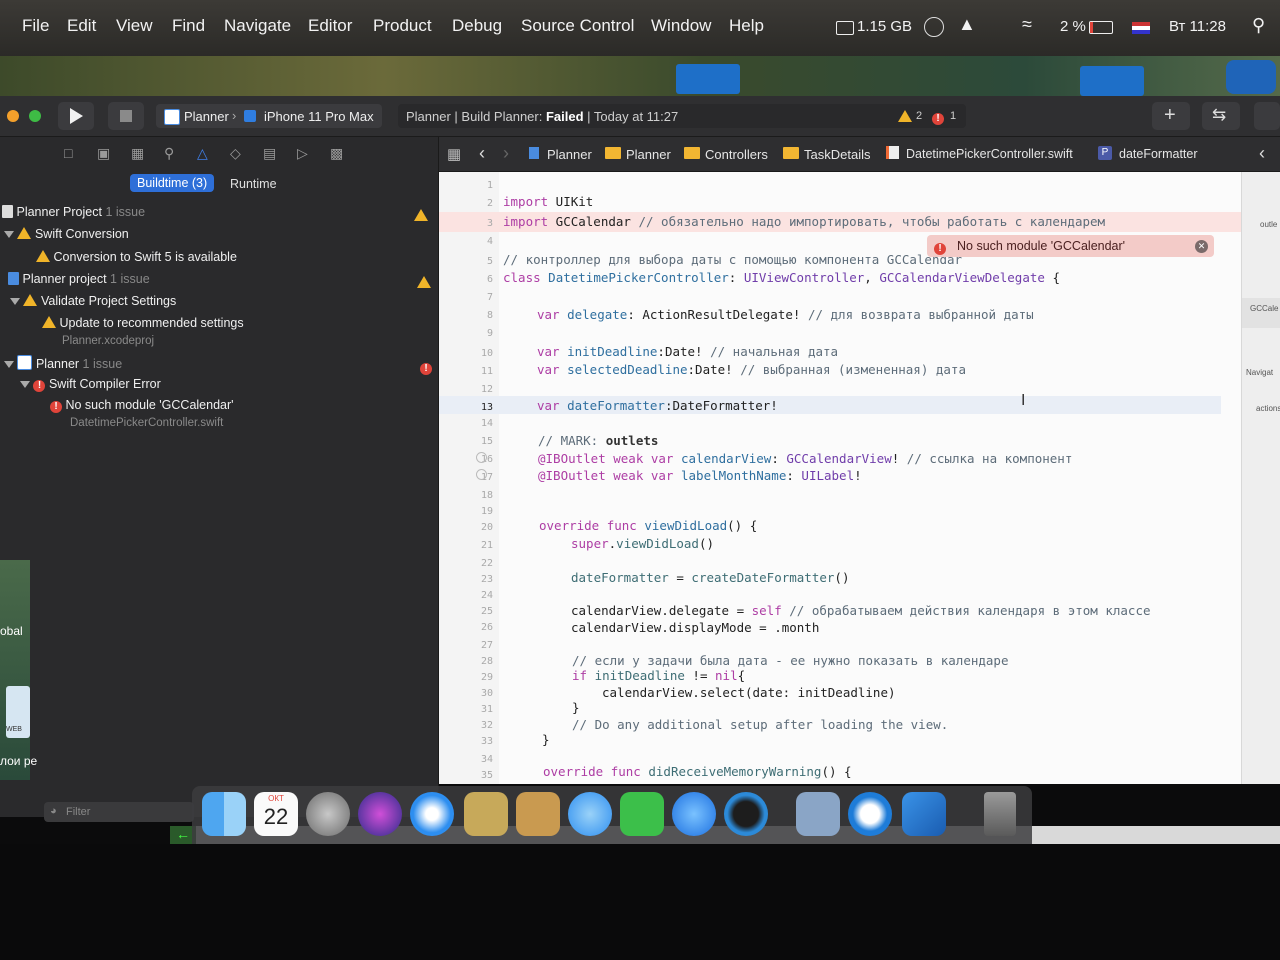 This screenshot has height=960, width=1280. What do you see at coordinates (577, 26) in the screenshot?
I see `menu-source-control: Source Control` at bounding box center [577, 26].